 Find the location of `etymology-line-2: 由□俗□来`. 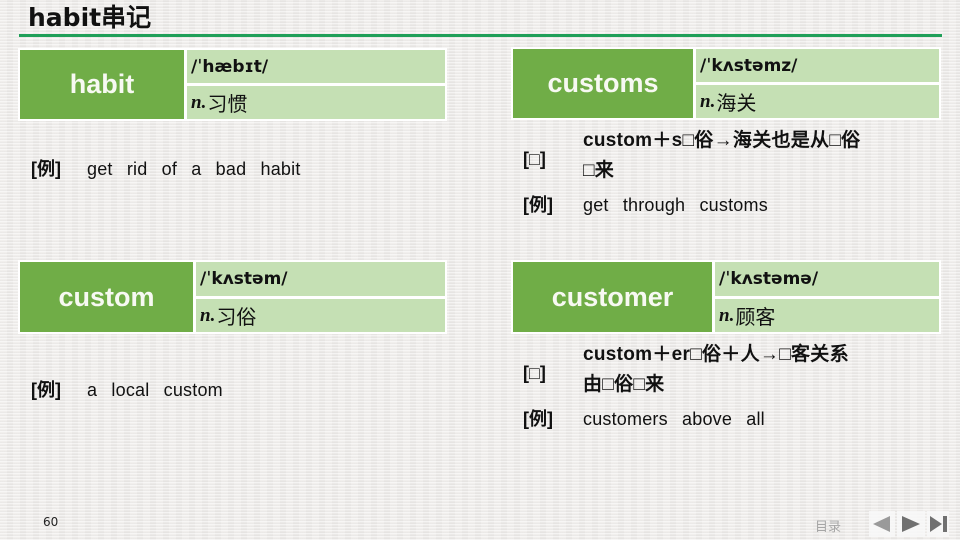

etymology-line-2: 由□俗□来 is located at coordinates (624, 384).